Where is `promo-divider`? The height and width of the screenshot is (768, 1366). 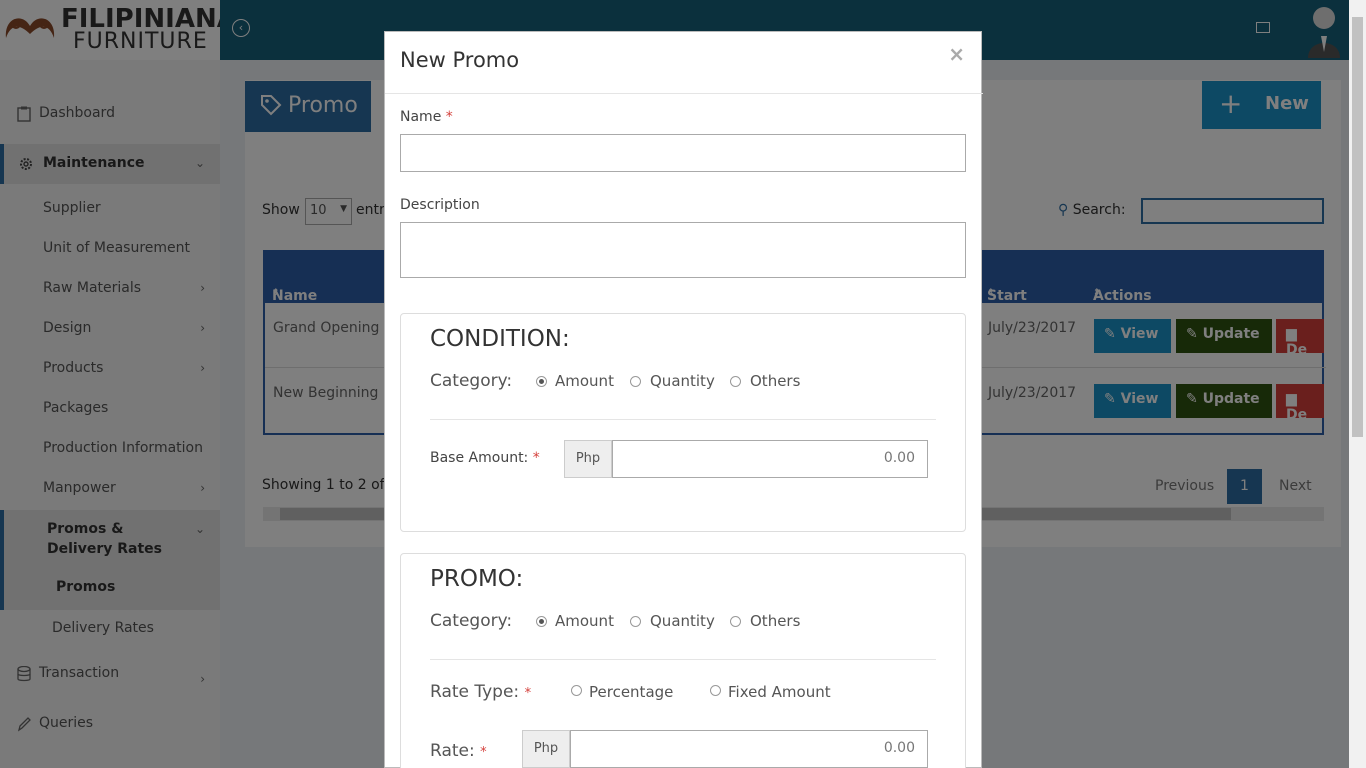 promo-divider is located at coordinates (683, 659).